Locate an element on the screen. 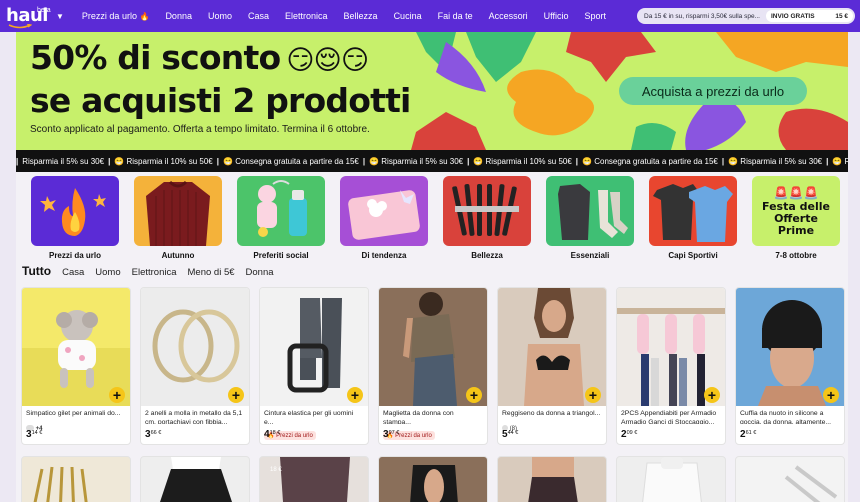 The height and width of the screenshot is (502, 860). makeup-brushes-image is located at coordinates (487, 211).